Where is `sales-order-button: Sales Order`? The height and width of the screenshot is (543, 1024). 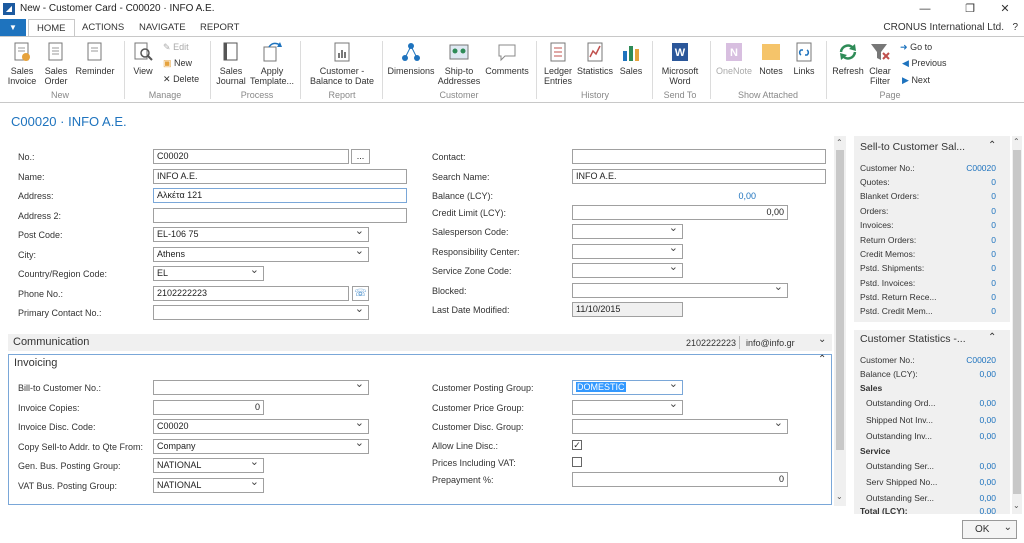
sales-order-button: Sales Order is located at coordinates (56, 63).